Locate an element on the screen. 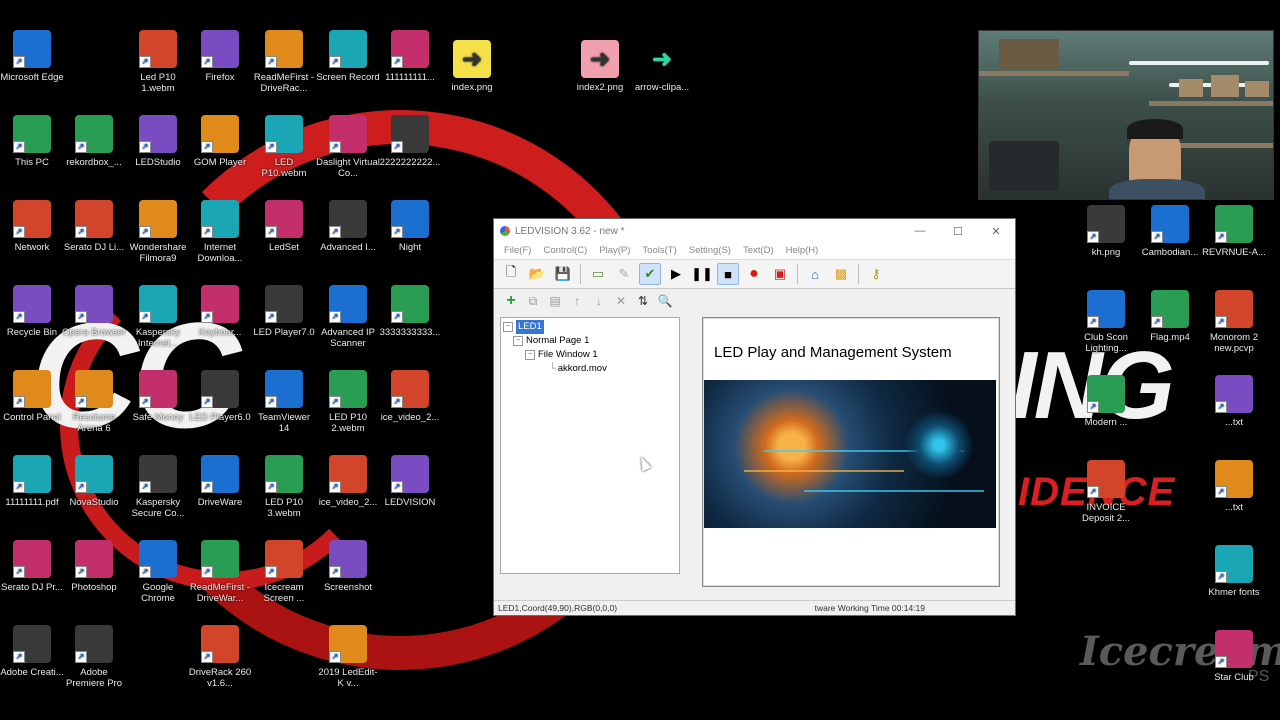  save-icon: 💾 is located at coordinates (563, 274).